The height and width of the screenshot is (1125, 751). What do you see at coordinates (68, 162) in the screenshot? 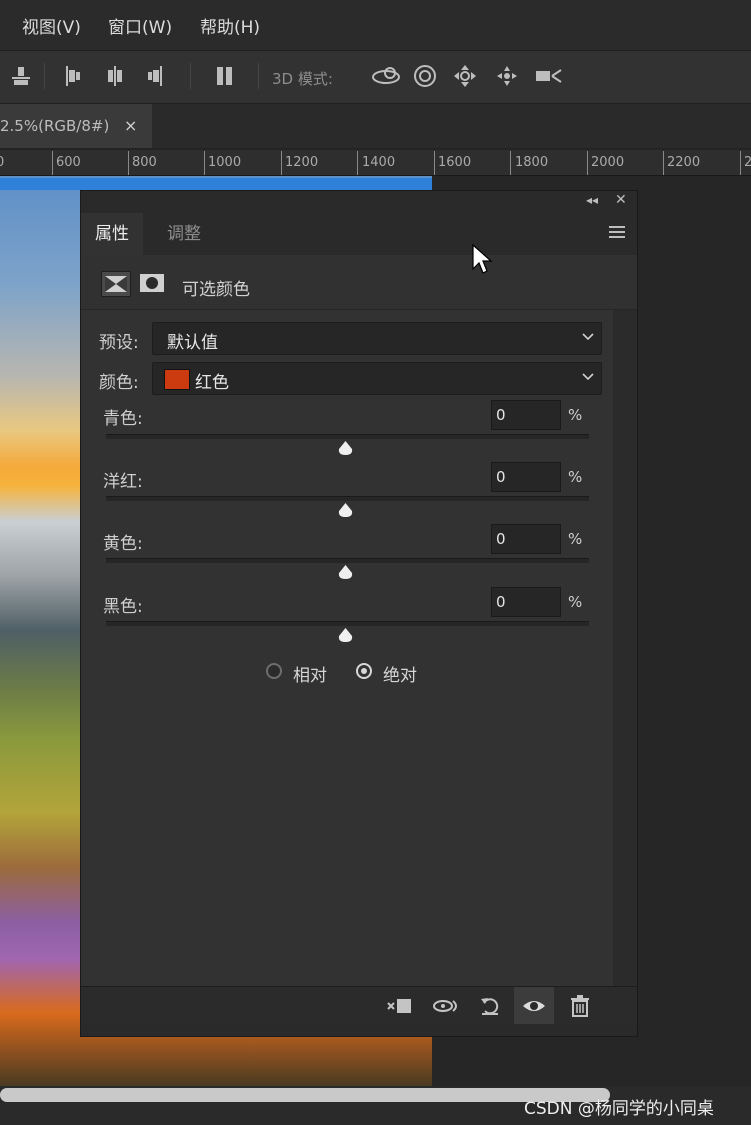
I see `ruler-label: 600` at bounding box center [68, 162].